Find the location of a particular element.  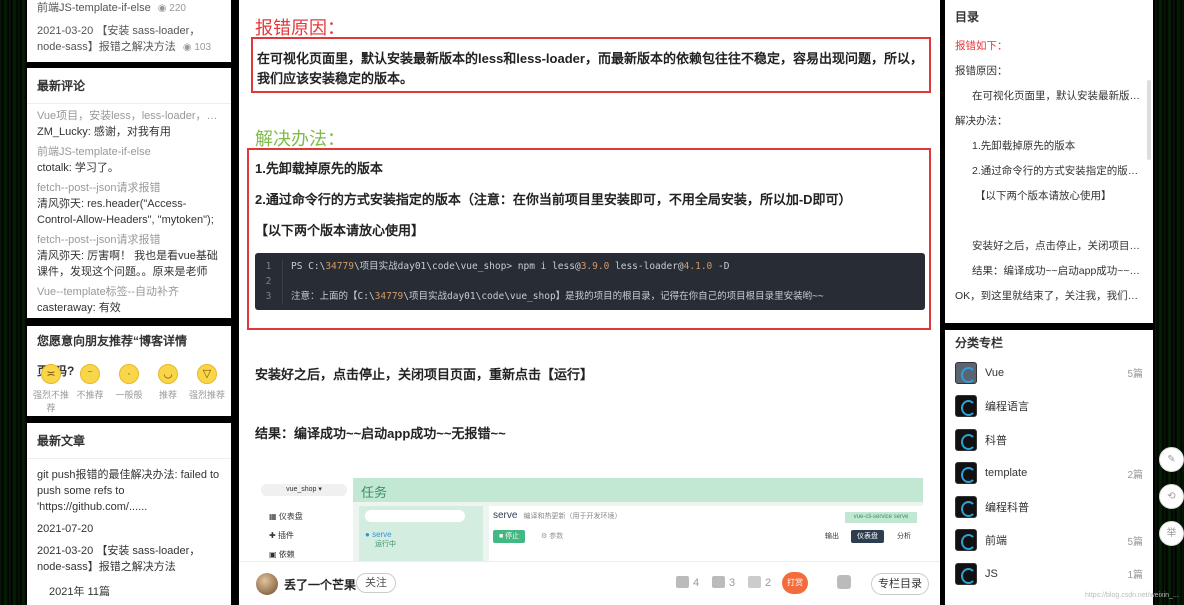

result-text: 结果：编译成功~~启动app成功~~无报错~~ is located at coordinates (380, 433).